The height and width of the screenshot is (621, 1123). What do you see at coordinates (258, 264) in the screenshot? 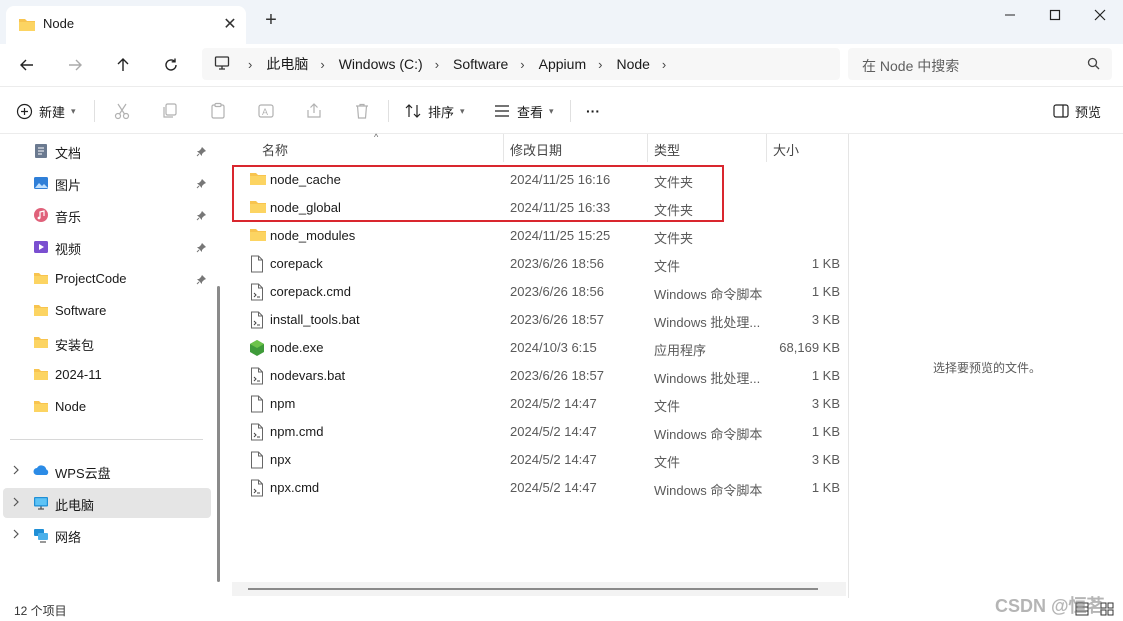
I see `file-icon` at bounding box center [258, 264].